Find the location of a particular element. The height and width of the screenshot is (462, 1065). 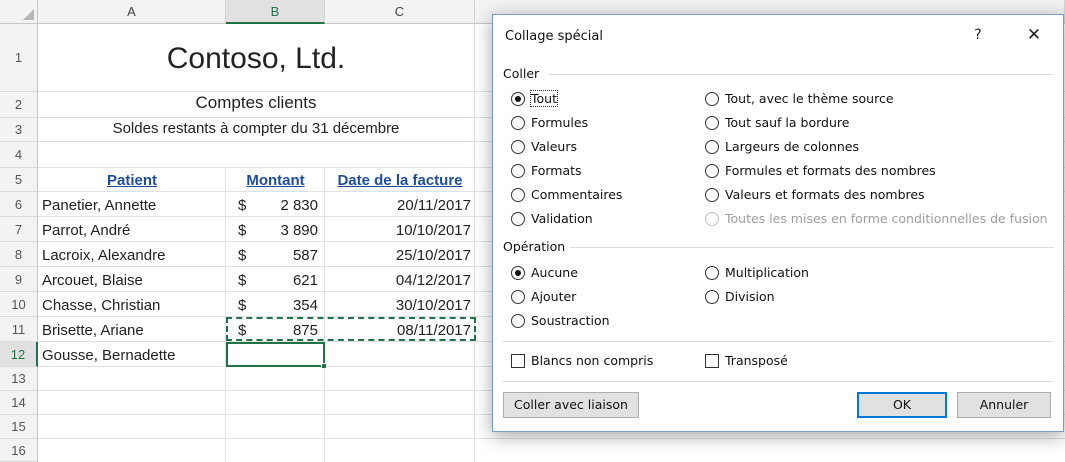

sheet-subtitle: Comptes clients is located at coordinates (256, 103).